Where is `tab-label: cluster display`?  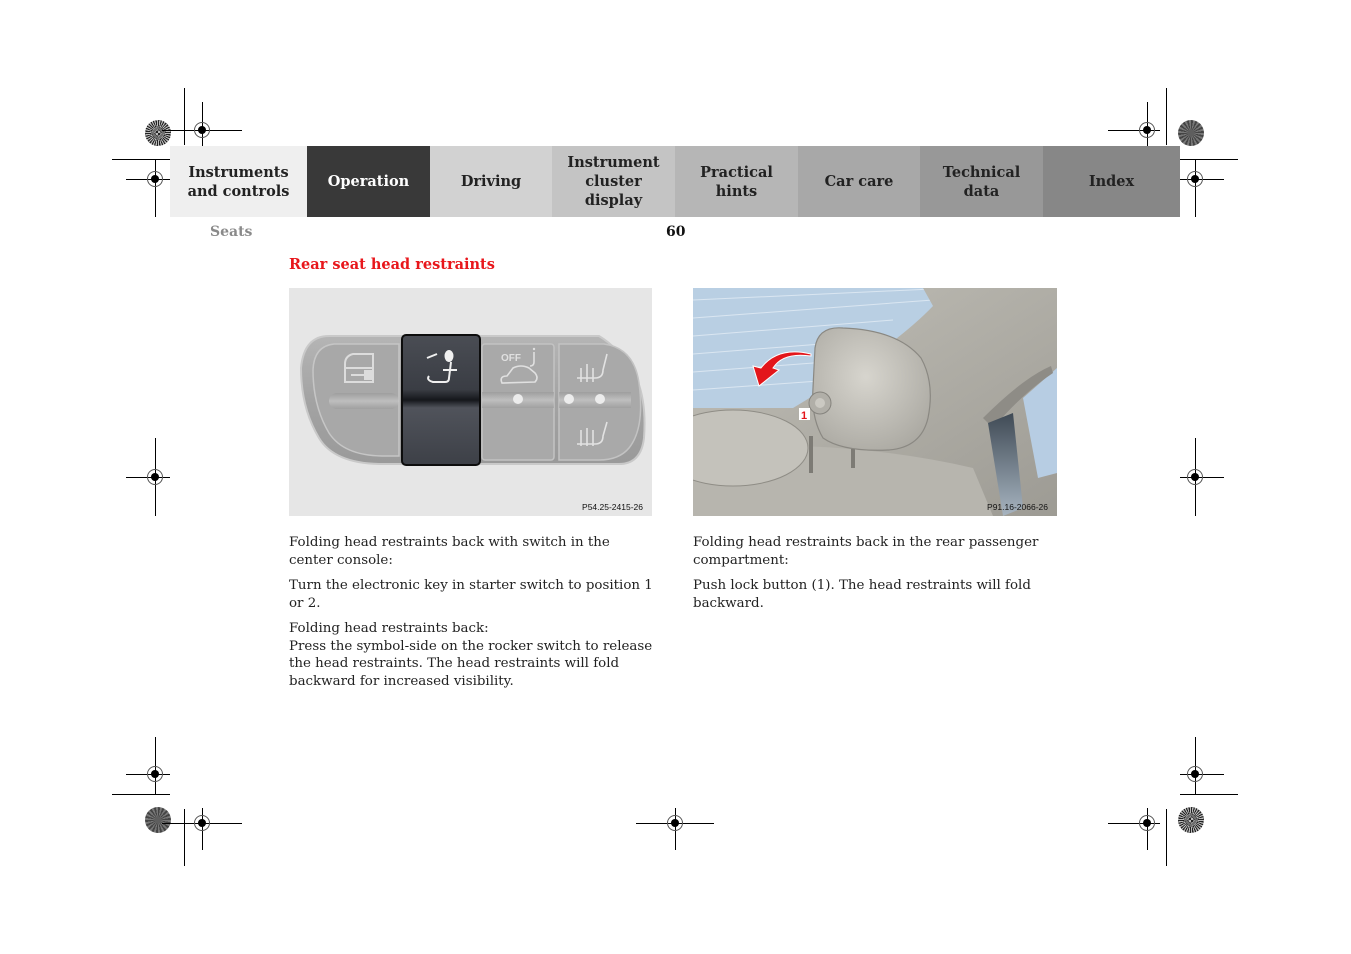 tab-label: cluster display is located at coordinates (613, 191).